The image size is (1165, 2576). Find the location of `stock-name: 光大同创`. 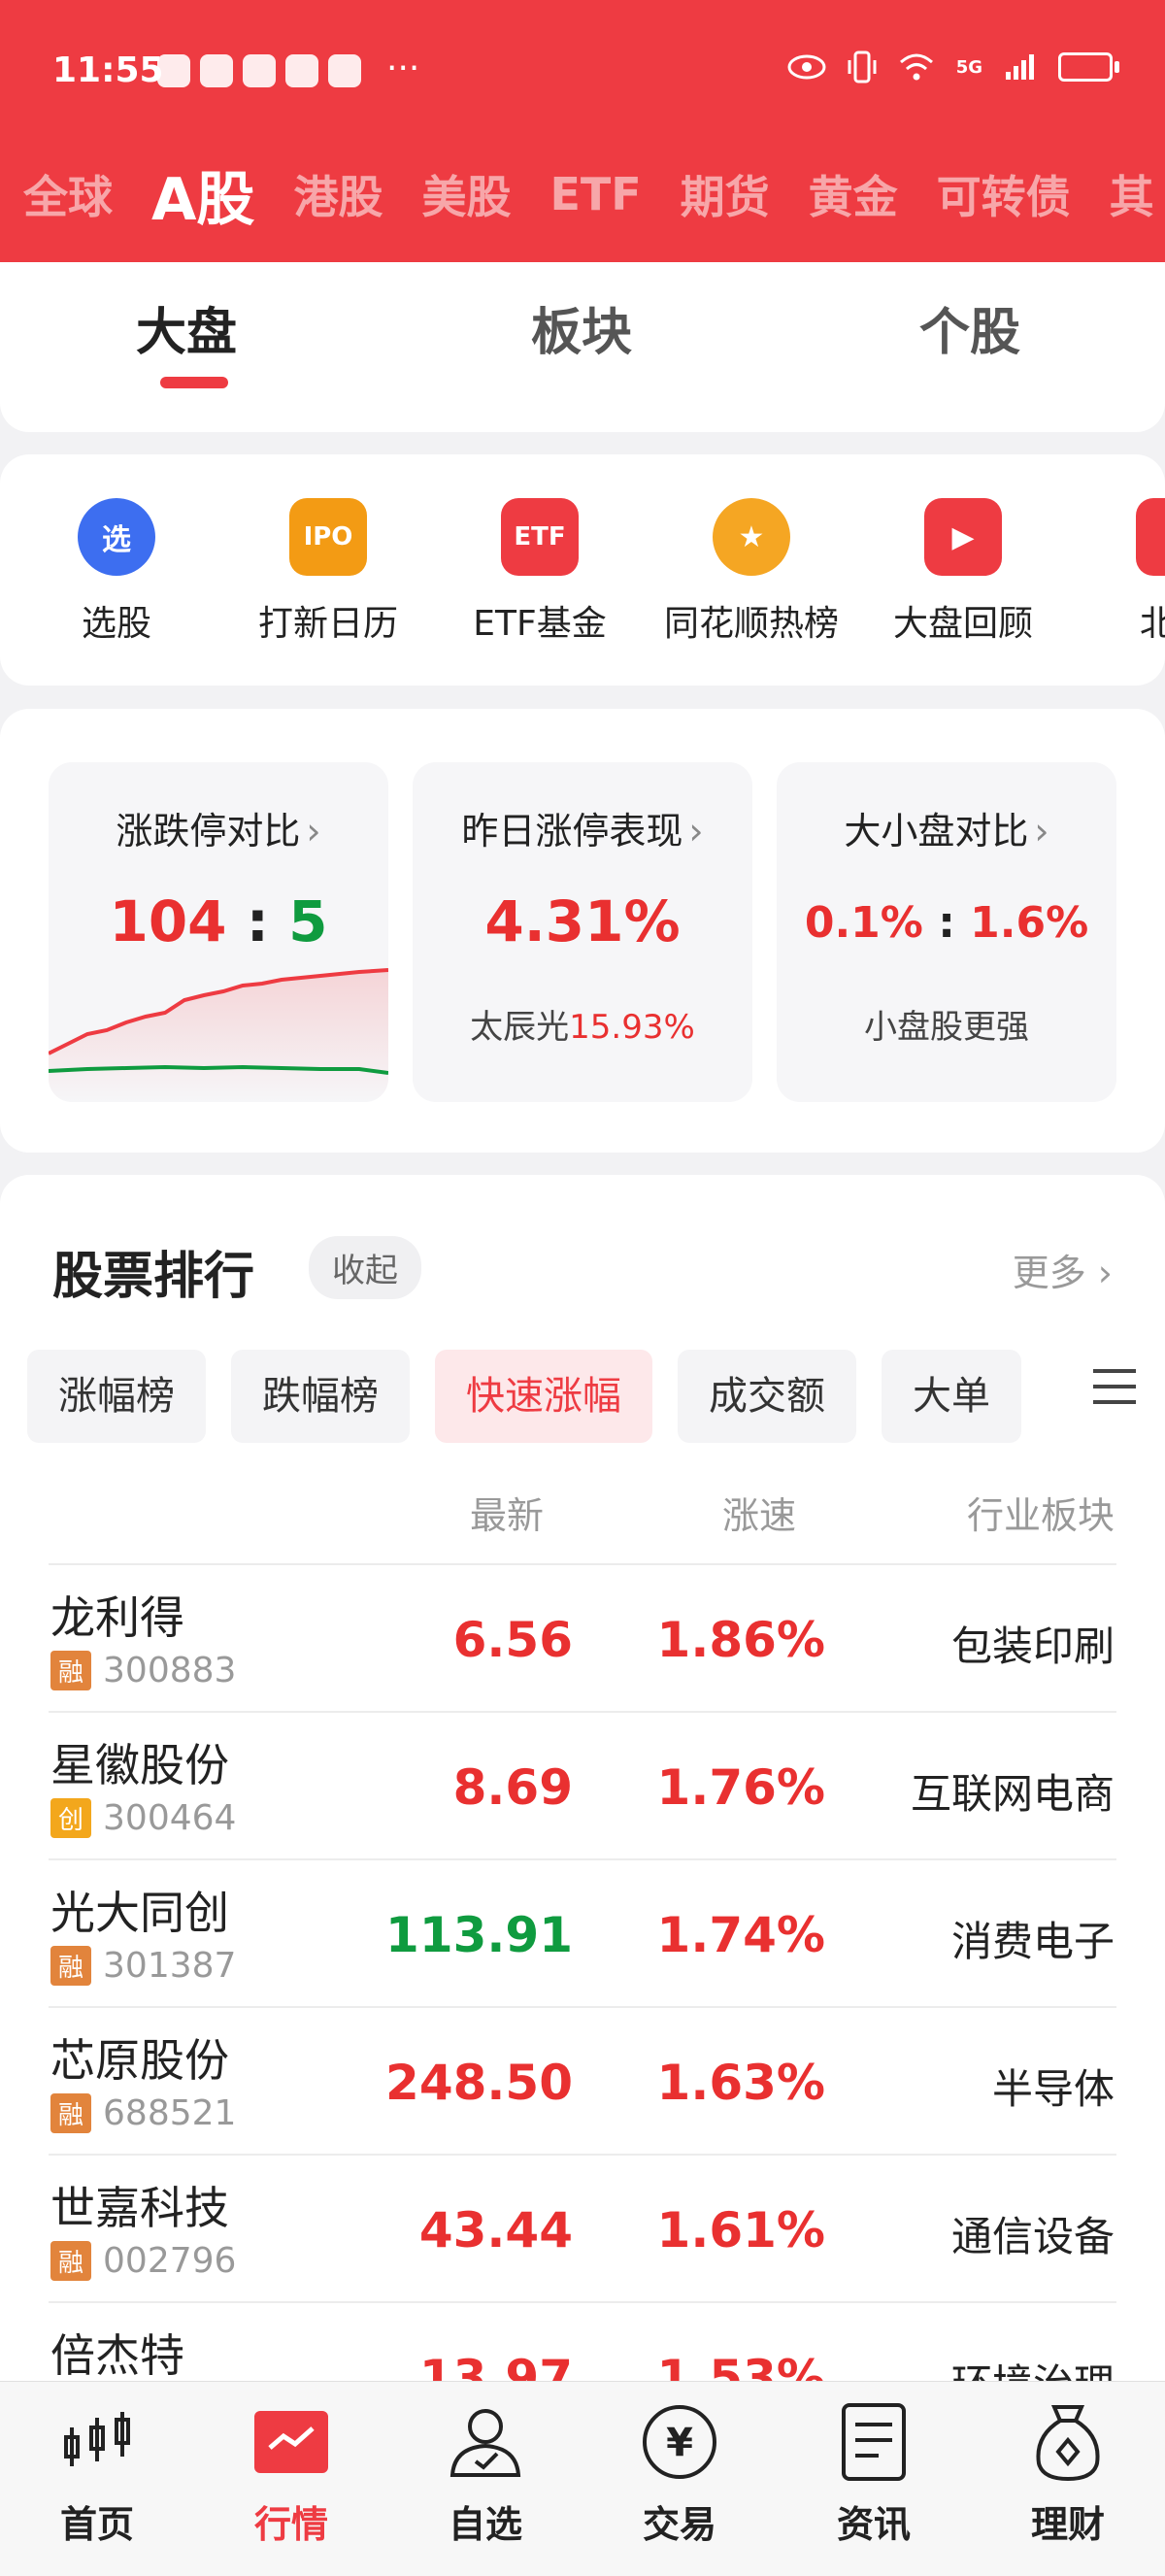

stock-name: 光大同创 is located at coordinates (139, 1913).